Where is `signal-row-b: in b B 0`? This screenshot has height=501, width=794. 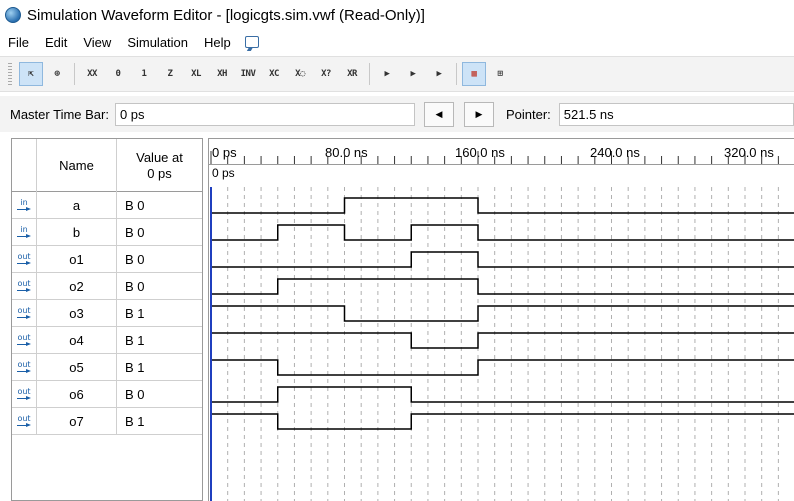 signal-row-b: in b B 0 is located at coordinates (107, 232).